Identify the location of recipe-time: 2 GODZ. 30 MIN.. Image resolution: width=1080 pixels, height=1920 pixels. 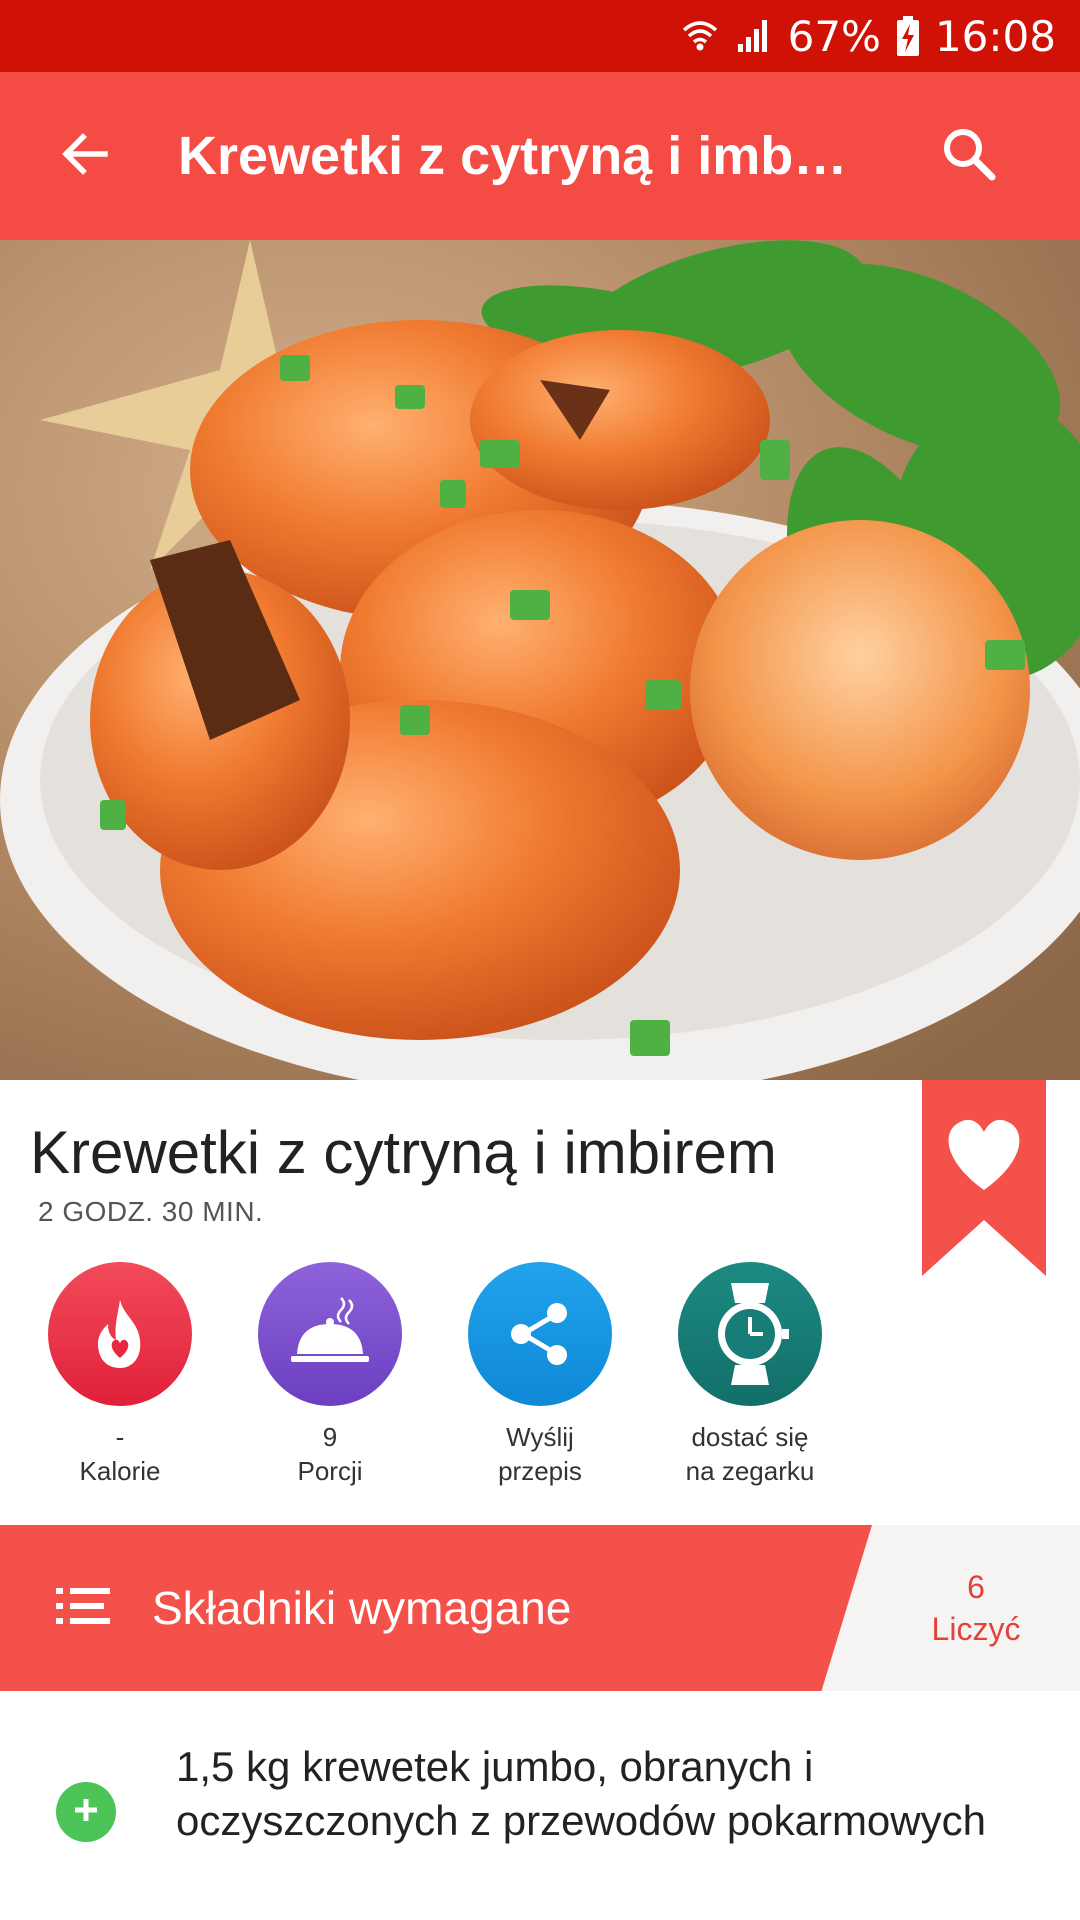
(151, 1211).